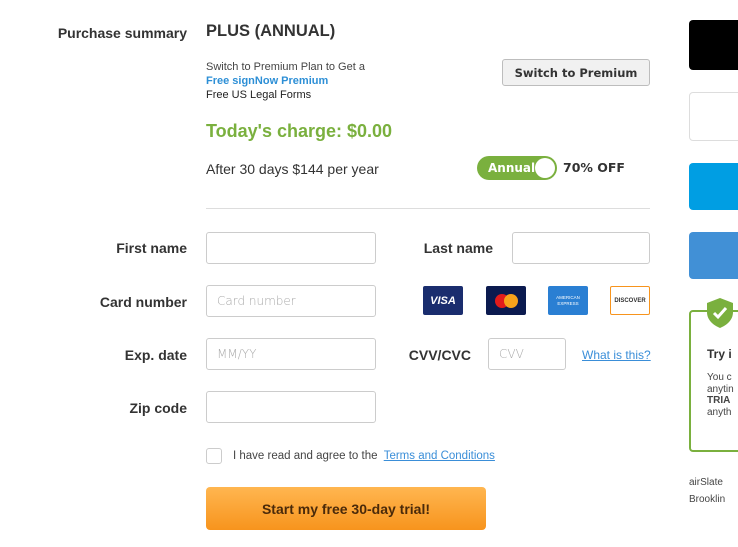  What do you see at coordinates (291, 248) in the screenshot?
I see `first-name-input` at bounding box center [291, 248].